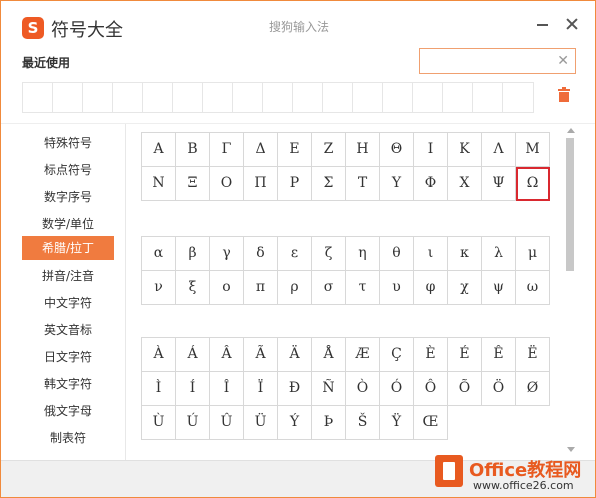 The width and height of the screenshot is (596, 498). Describe the element at coordinates (499, 184) in the screenshot. I see `symbol-cell: Ψ` at that location.